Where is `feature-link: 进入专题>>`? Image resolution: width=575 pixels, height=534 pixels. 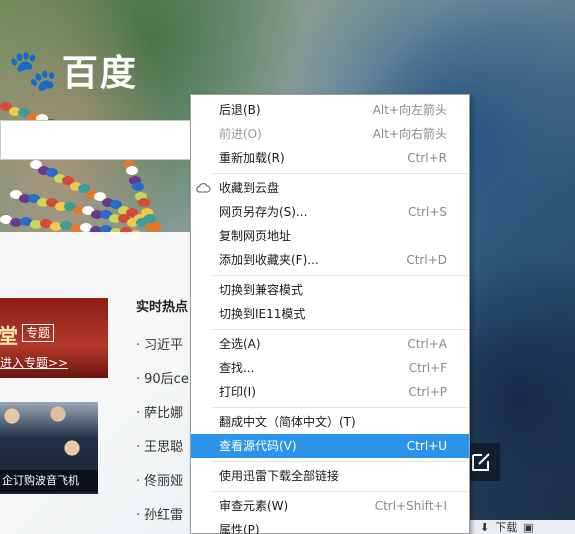
feature-link: 进入专题>> is located at coordinates (34, 362).